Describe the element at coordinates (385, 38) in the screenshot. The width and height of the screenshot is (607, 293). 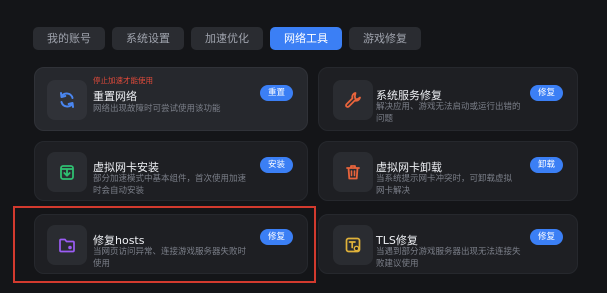
I see `tab-game-repair: 游戏修复` at that location.